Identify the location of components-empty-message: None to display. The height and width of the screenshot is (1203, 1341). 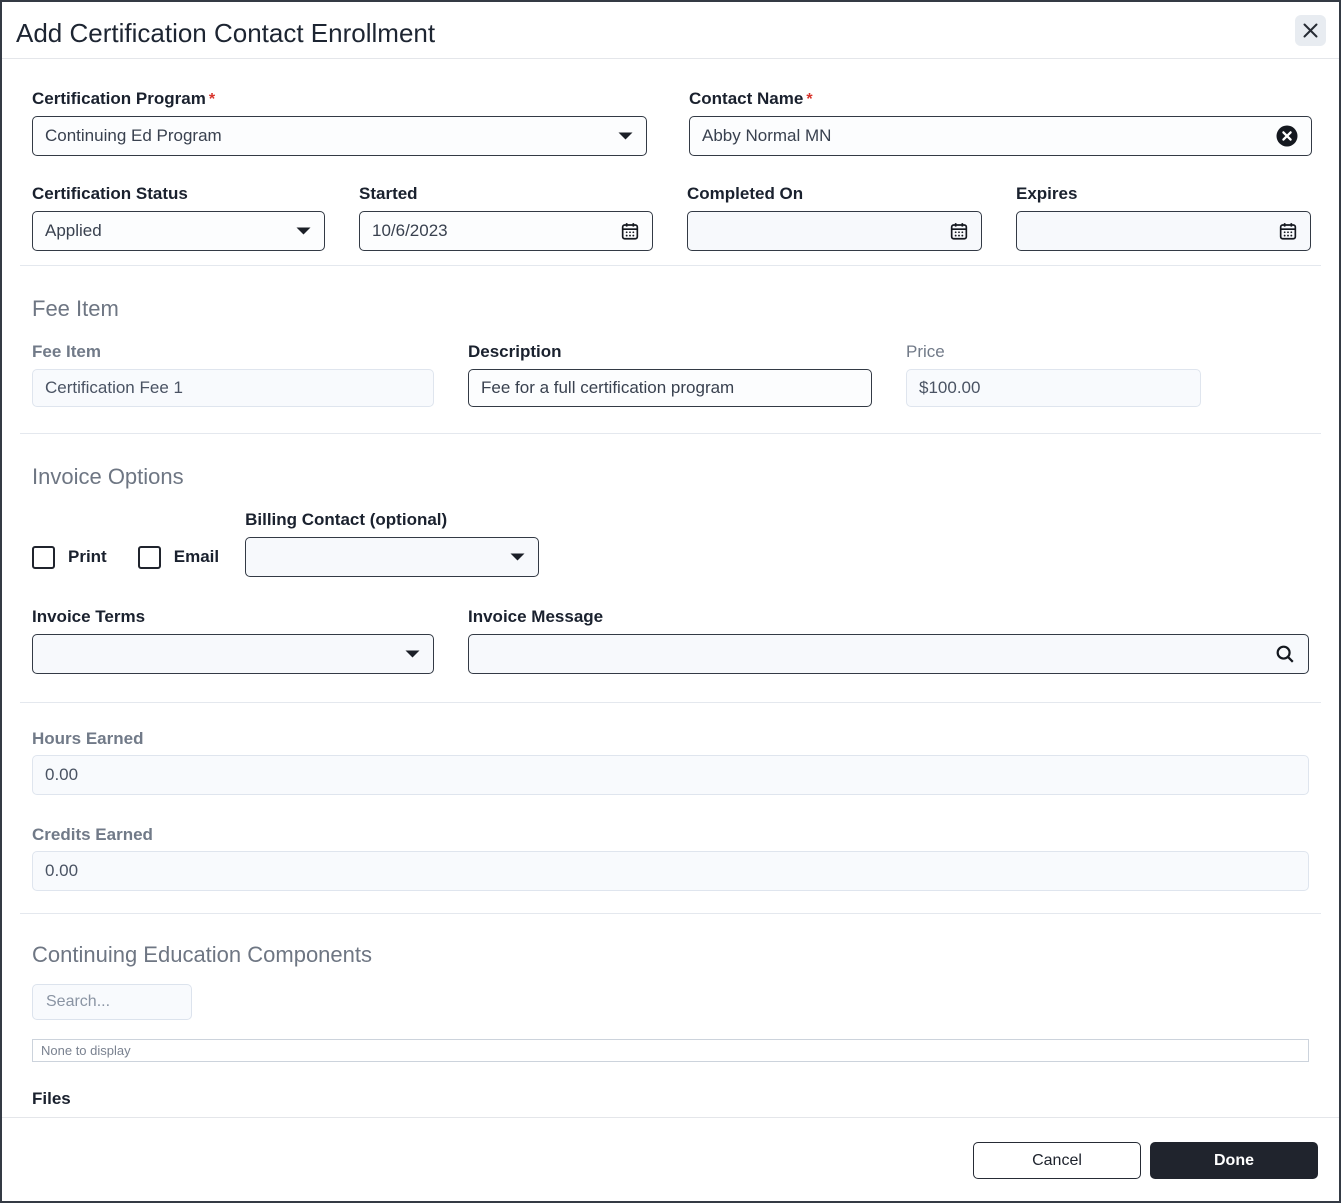
(670, 1050).